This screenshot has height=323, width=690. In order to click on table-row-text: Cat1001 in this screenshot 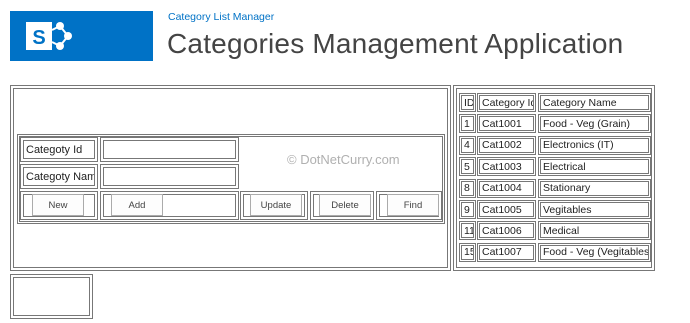, I will do `click(506, 124)`.